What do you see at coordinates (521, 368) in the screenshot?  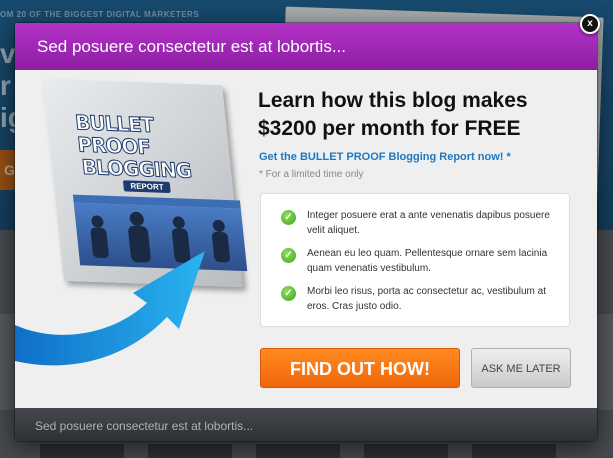 I see `ask-me-later-button: ASK ME LATER` at bounding box center [521, 368].